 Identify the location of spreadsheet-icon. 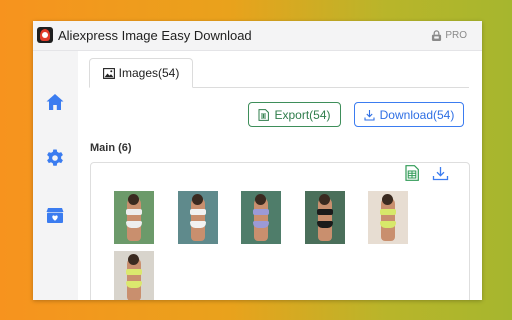
(264, 114).